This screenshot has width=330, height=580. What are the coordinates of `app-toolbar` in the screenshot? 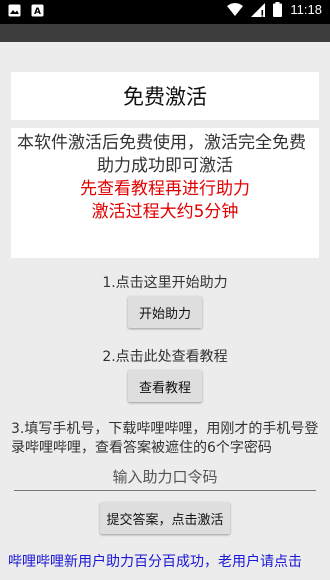 It's located at (165, 33).